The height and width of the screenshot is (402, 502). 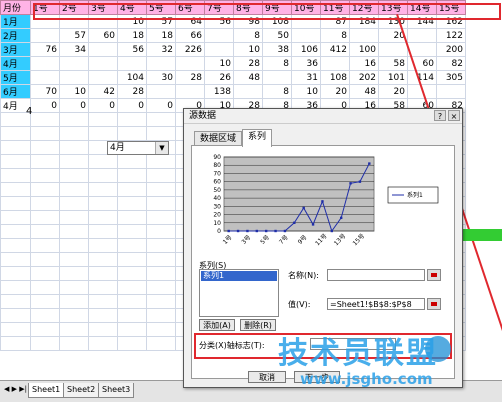 I want to click on data-cell: 8, so click(x=277, y=91).